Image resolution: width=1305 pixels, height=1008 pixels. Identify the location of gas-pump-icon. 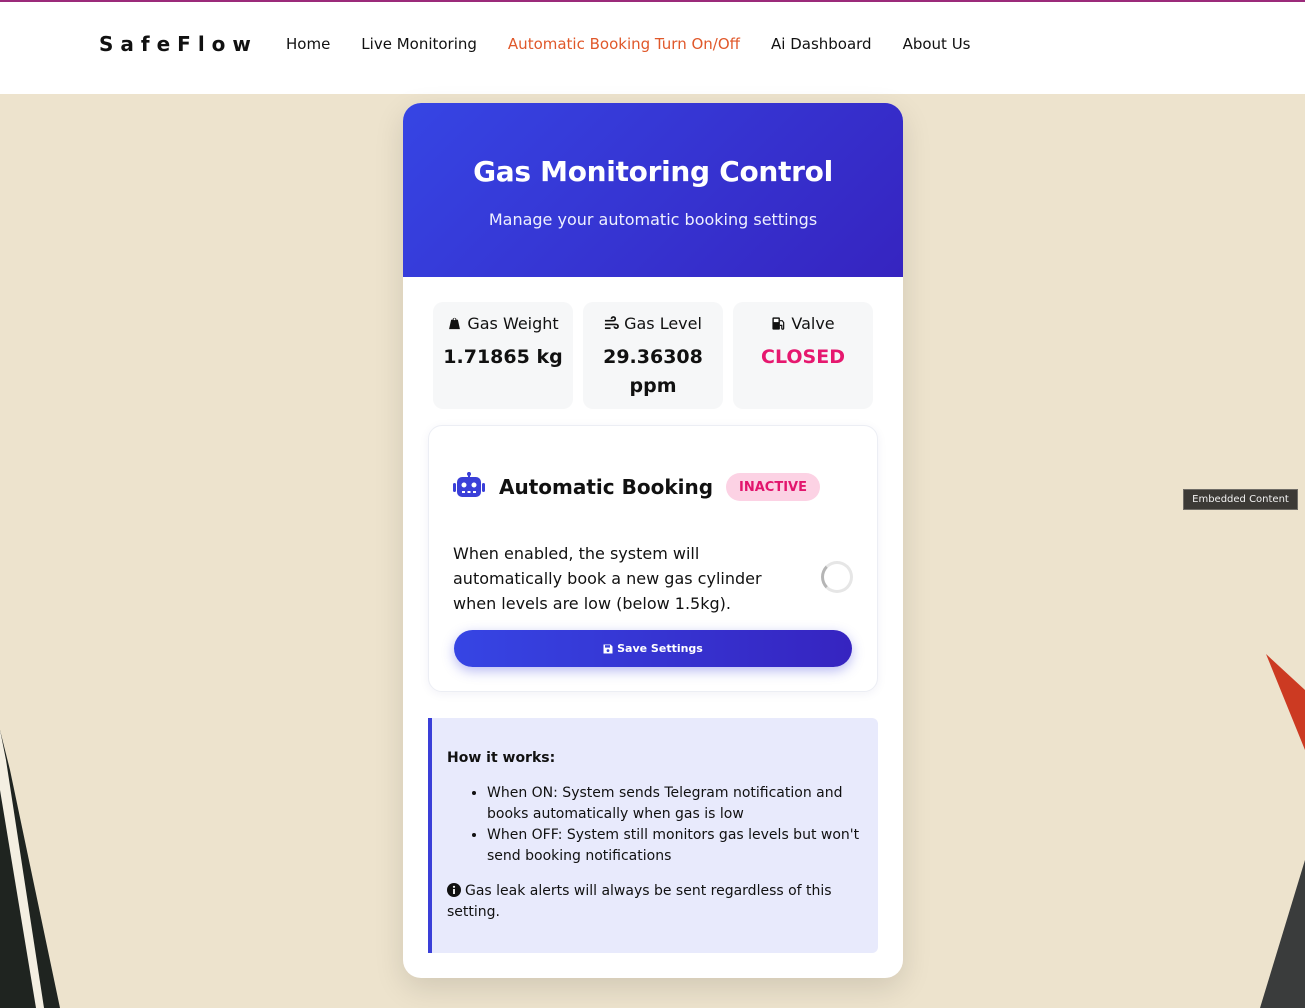
(778, 323).